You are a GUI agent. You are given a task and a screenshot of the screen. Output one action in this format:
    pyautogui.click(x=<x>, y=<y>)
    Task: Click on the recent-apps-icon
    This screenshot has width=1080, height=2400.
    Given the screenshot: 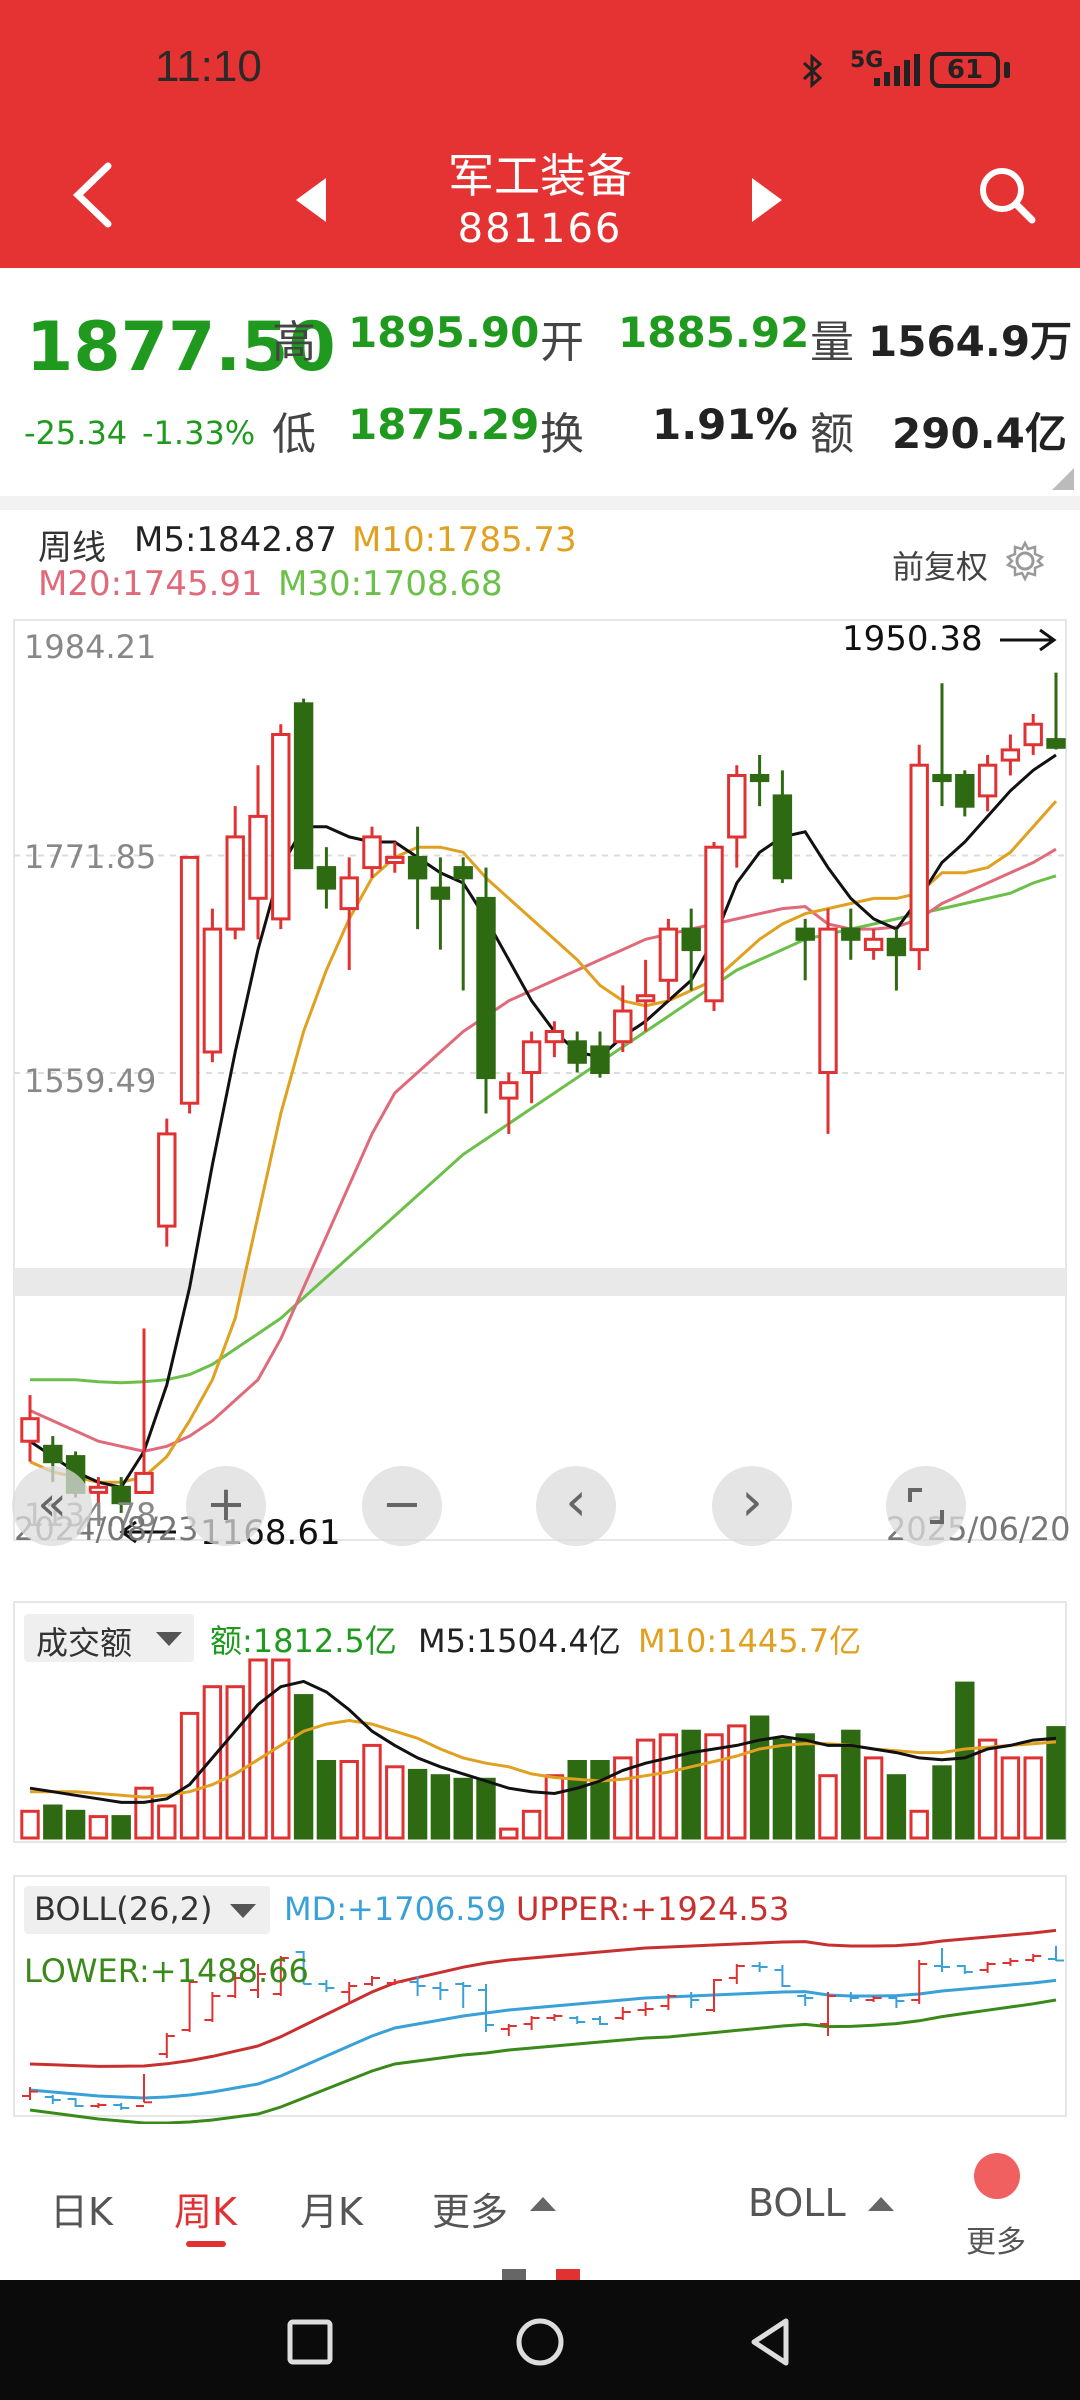 What is the action you would take?
    pyautogui.click(x=310, y=2342)
    